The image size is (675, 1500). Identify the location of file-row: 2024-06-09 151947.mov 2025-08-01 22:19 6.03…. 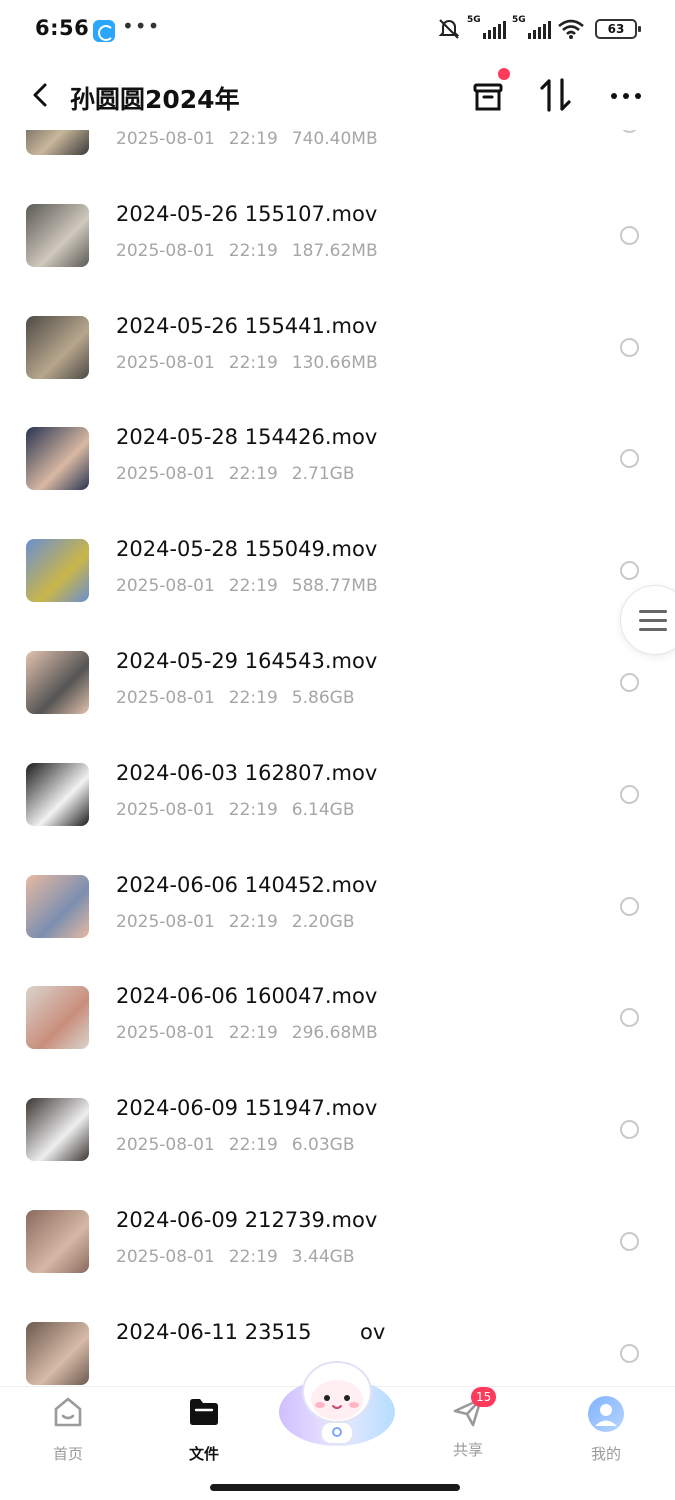
(337, 1129).